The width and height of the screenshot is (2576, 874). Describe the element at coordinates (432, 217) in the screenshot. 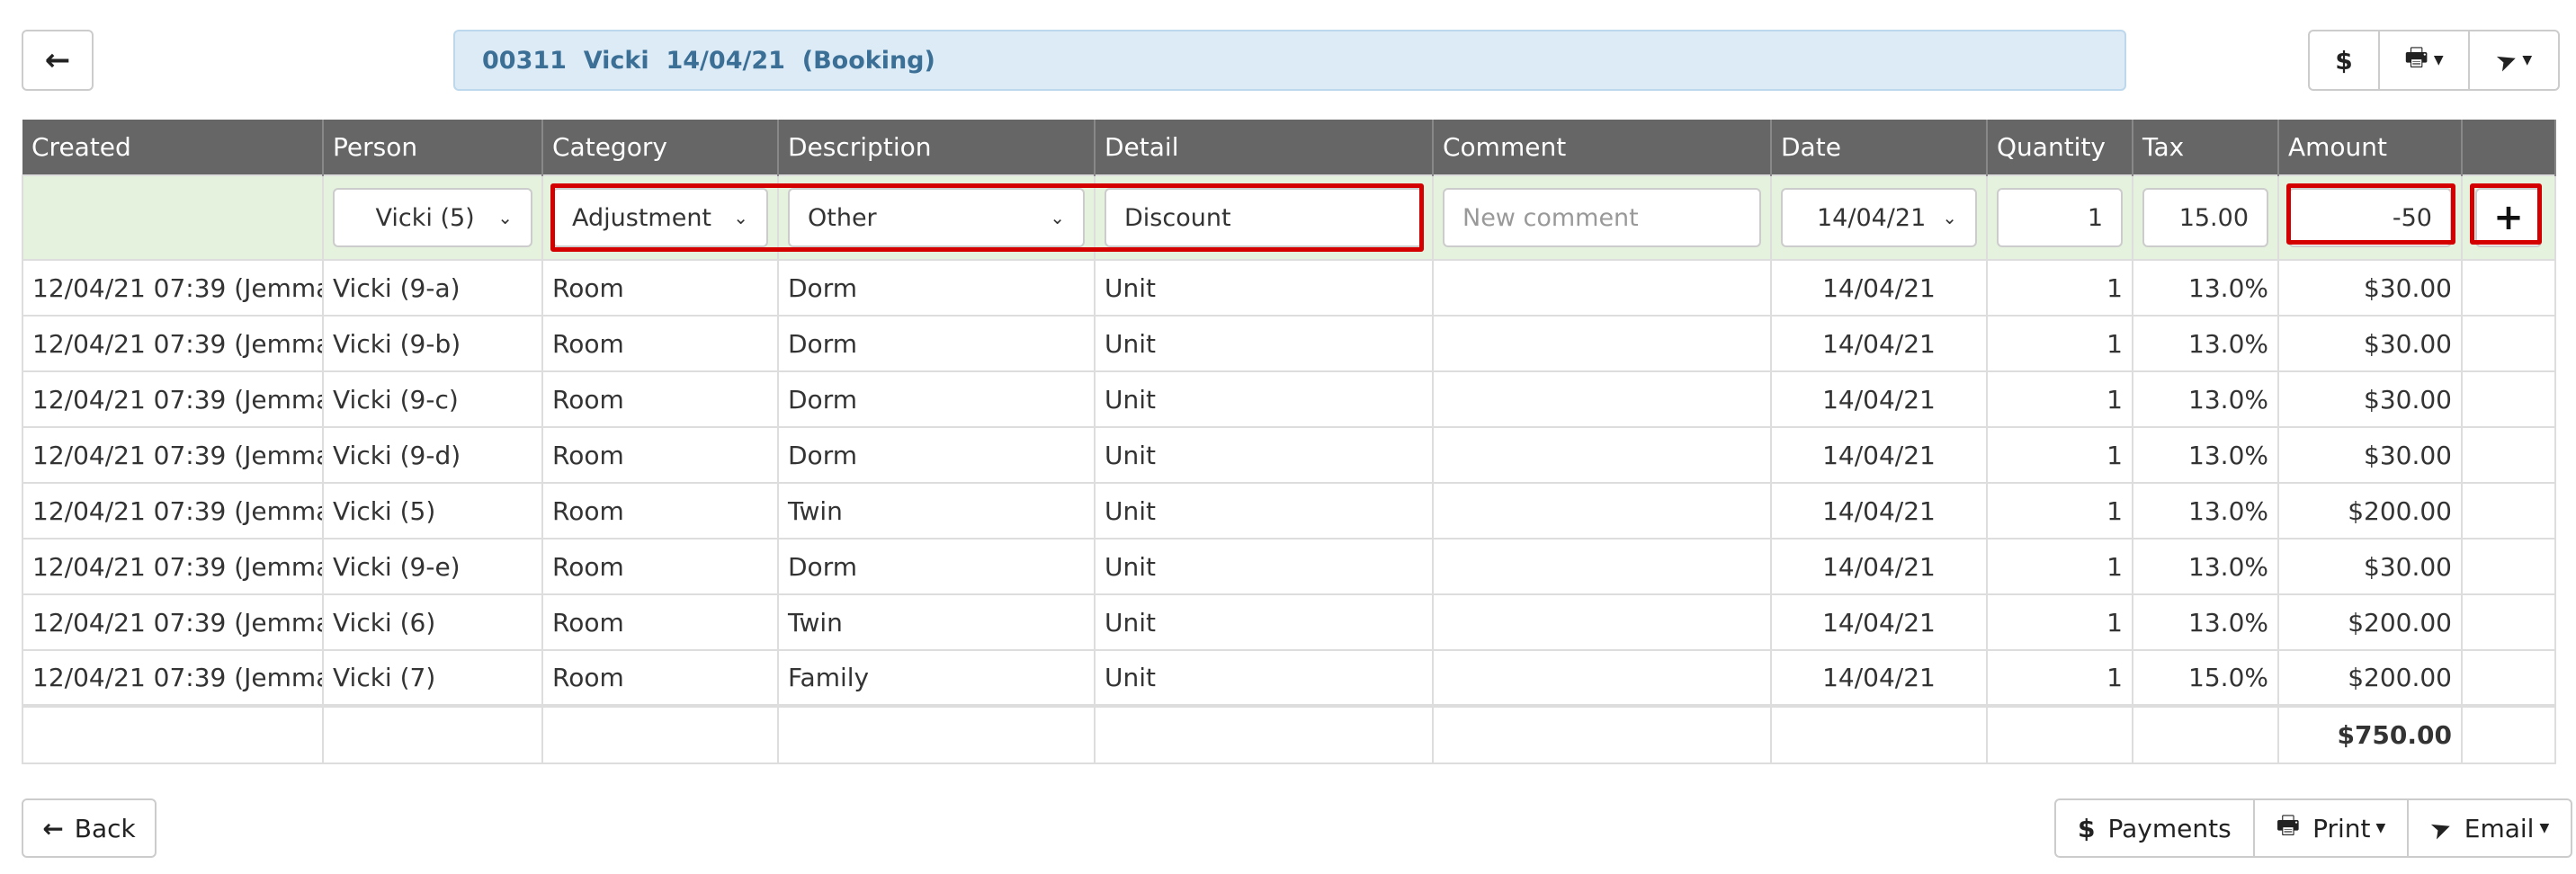

I see `person-select: Vicki (5) ⌄` at that location.